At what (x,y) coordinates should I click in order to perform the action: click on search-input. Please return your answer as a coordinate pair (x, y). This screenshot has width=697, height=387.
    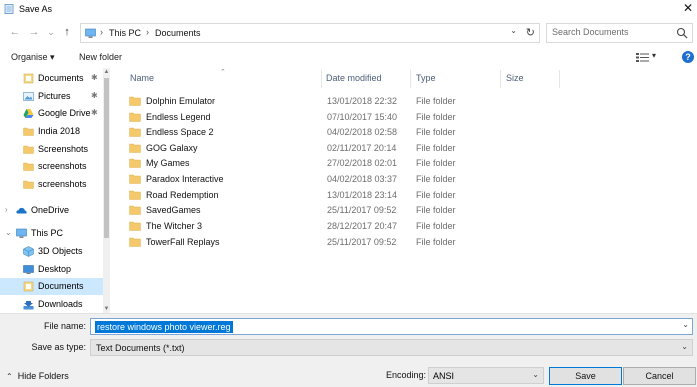
    Looking at the image, I should click on (612, 32).